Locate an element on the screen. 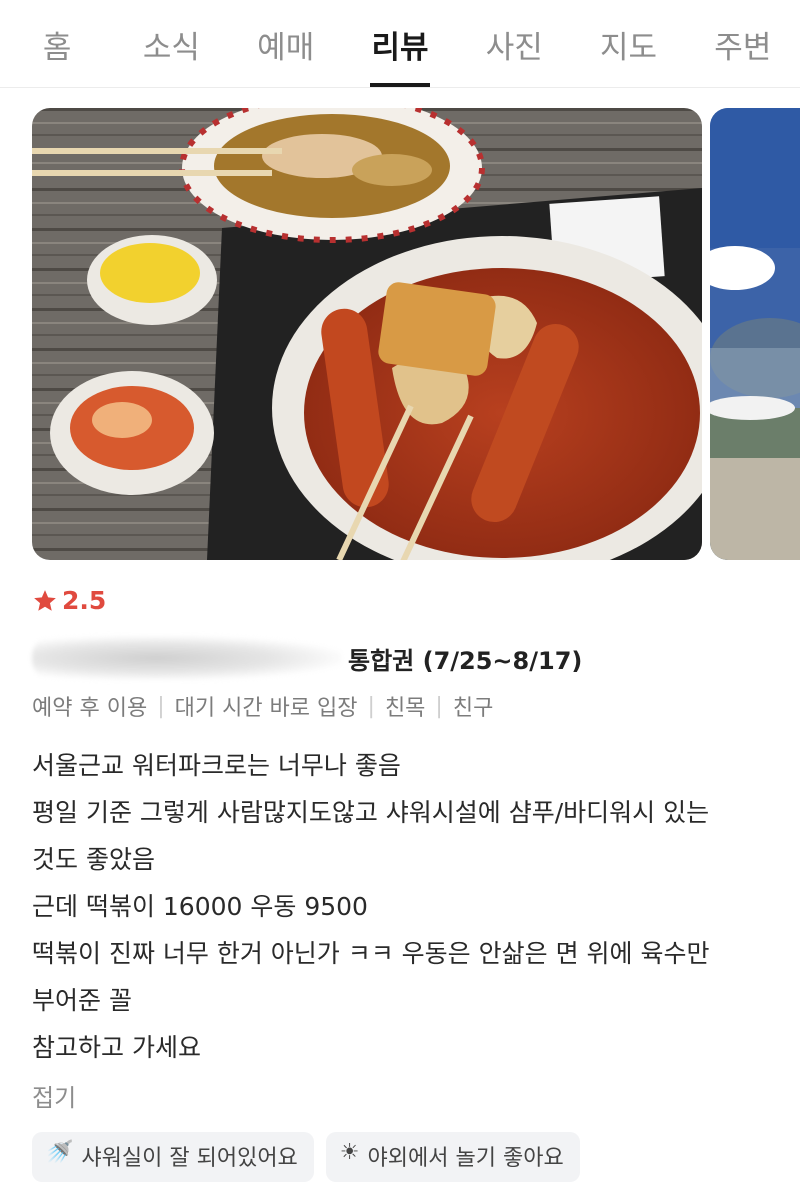 Image resolution: width=800 pixels, height=1182 pixels. tab-nearby: 주변 is located at coordinates (743, 44).